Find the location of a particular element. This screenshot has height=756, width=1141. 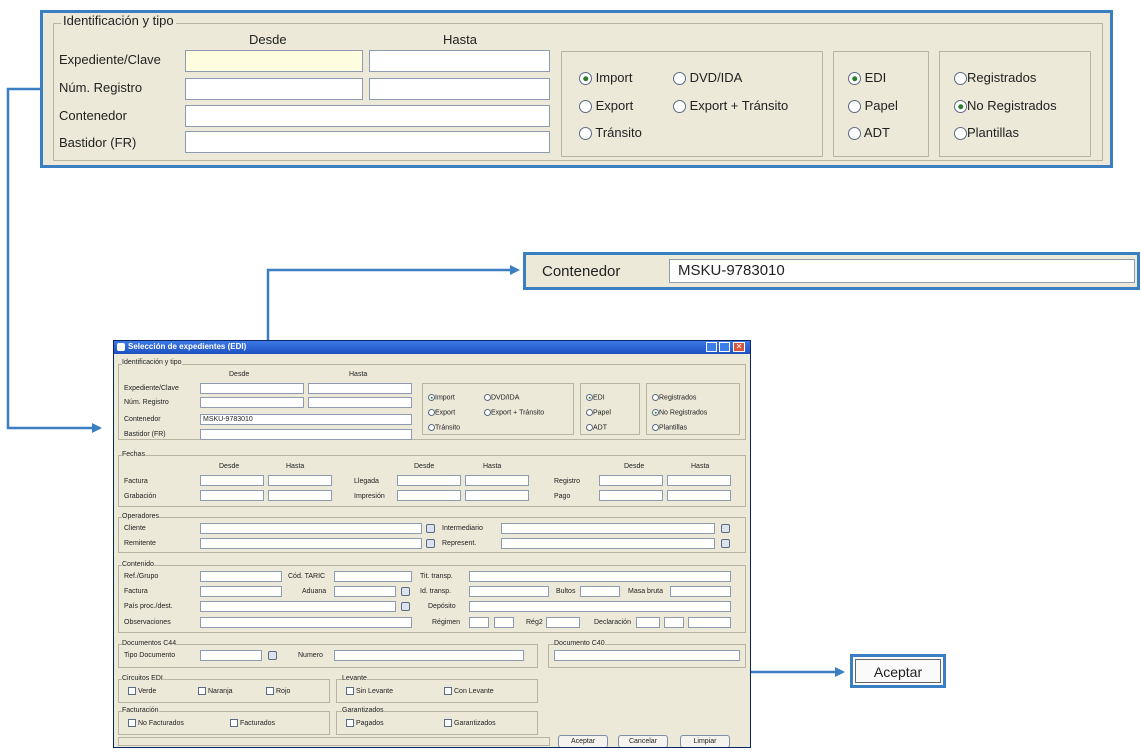

w-c40-input is located at coordinates (647, 655).